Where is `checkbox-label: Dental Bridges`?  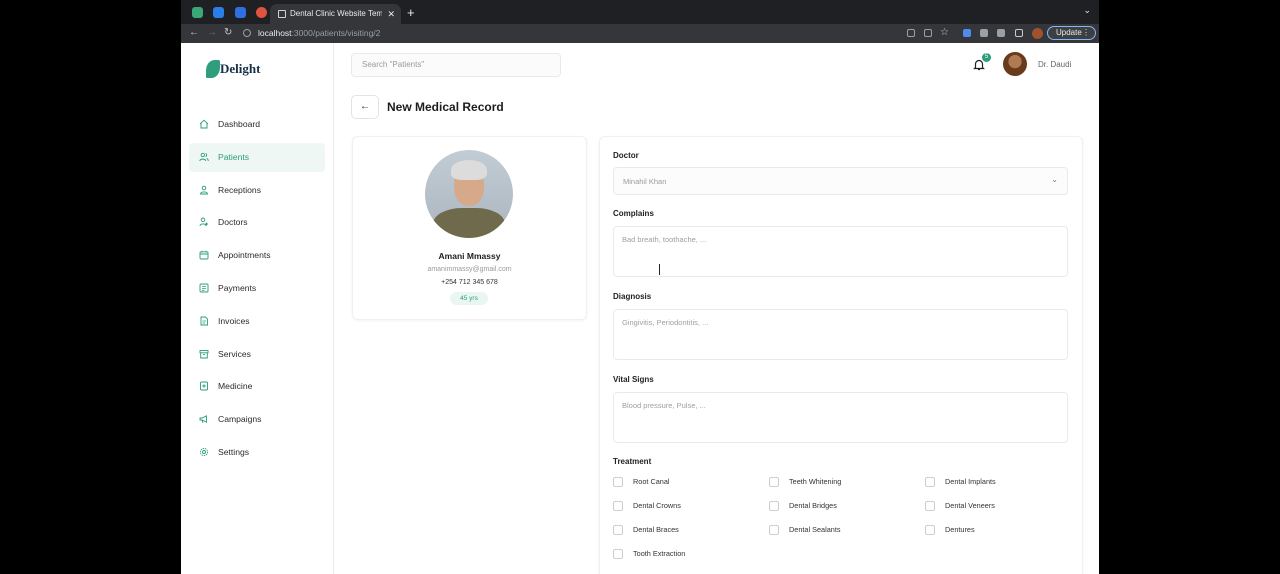 checkbox-label: Dental Bridges is located at coordinates (813, 505).